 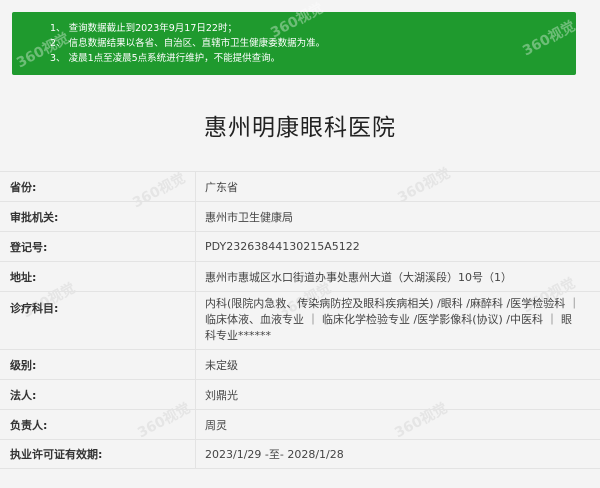 What do you see at coordinates (221, 395) in the screenshot?
I see `legal-person-value: 刘鼎光` at bounding box center [221, 395].